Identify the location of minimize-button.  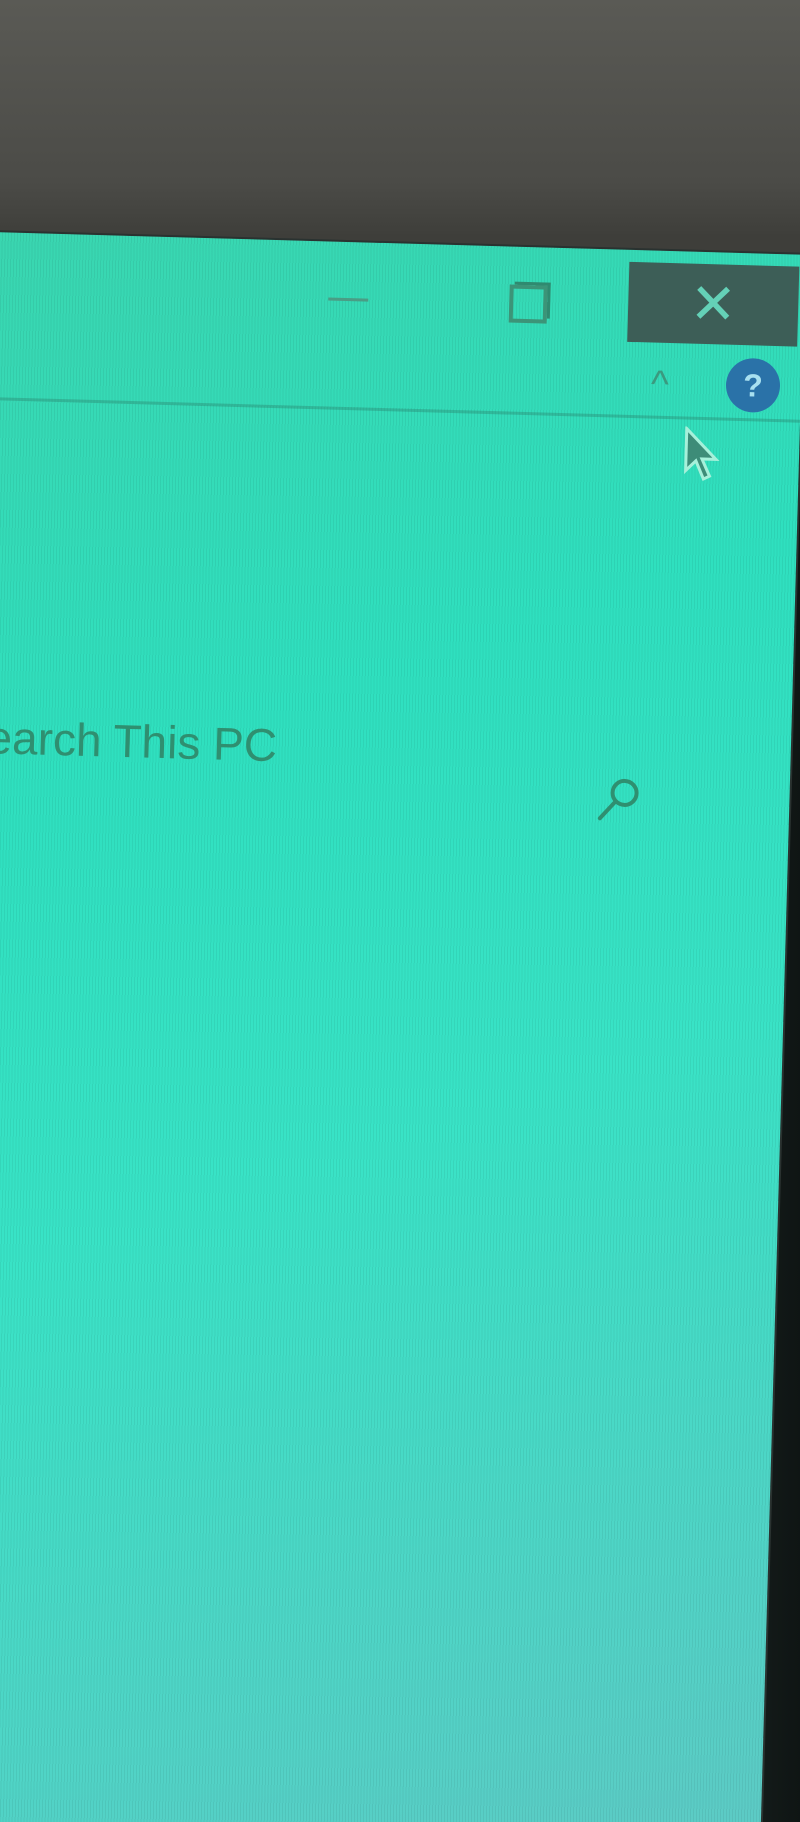
(348, 299).